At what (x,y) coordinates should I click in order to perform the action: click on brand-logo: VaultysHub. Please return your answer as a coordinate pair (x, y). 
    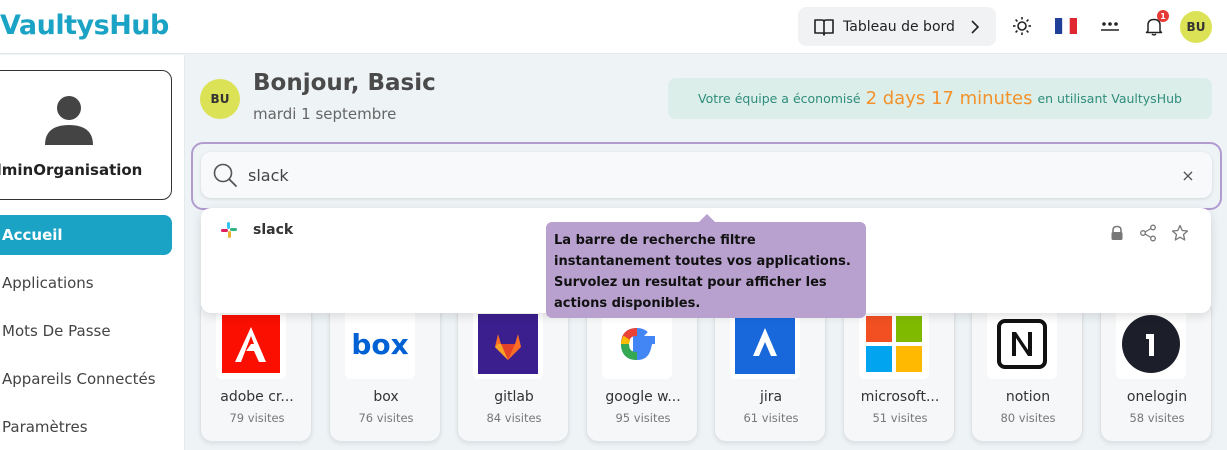
    Looking at the image, I should click on (84, 25).